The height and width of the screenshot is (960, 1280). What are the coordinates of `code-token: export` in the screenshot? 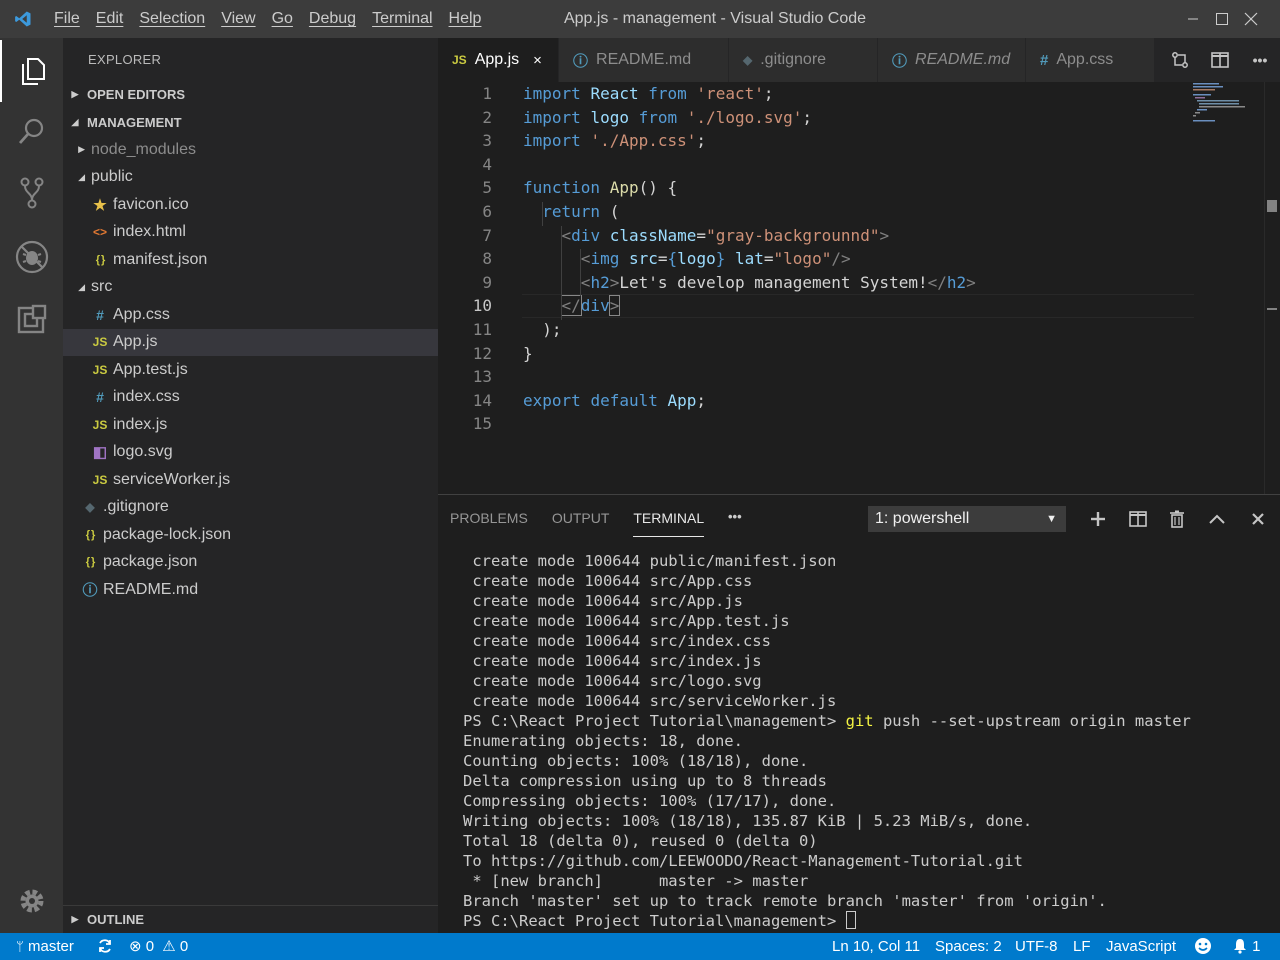 It's located at (552, 400).